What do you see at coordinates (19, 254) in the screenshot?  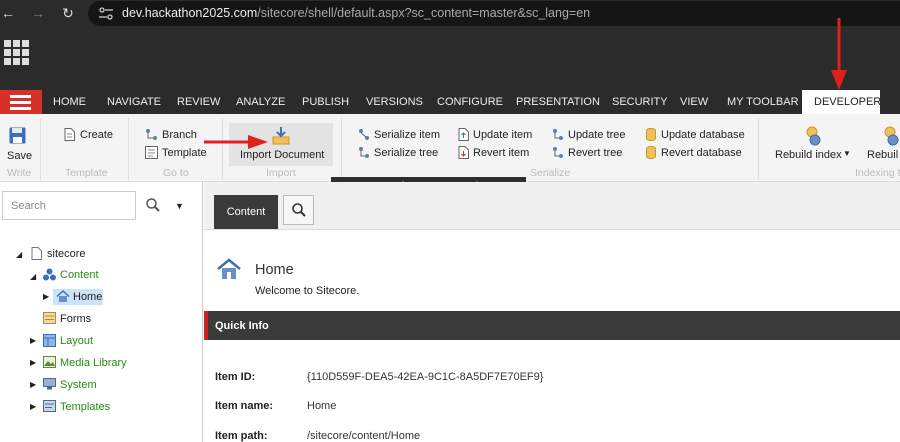 I see `expand-sitecore-icon: ◢` at bounding box center [19, 254].